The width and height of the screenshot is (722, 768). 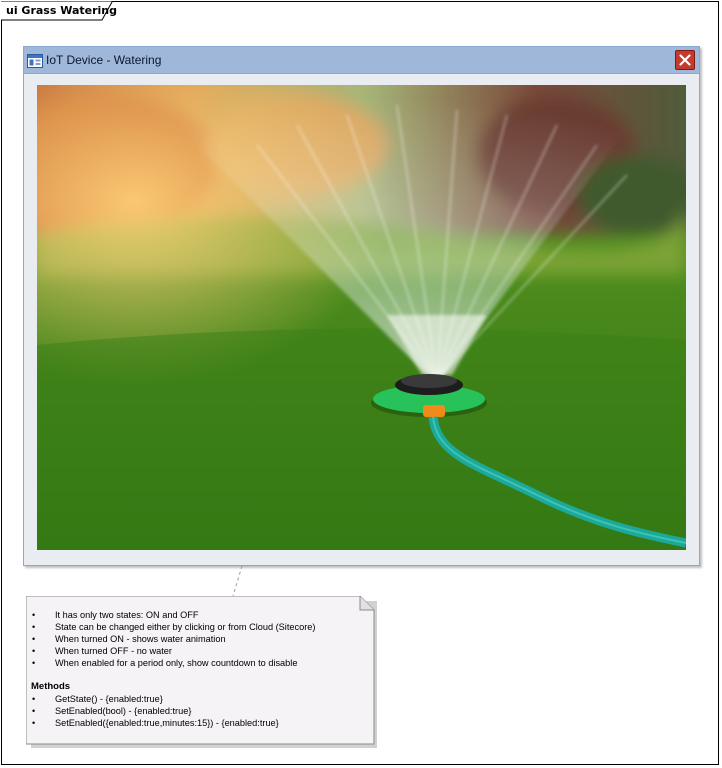 What do you see at coordinates (129, 639) in the screenshot?
I see `bullet-item: • When turned ON - shows water animation` at bounding box center [129, 639].